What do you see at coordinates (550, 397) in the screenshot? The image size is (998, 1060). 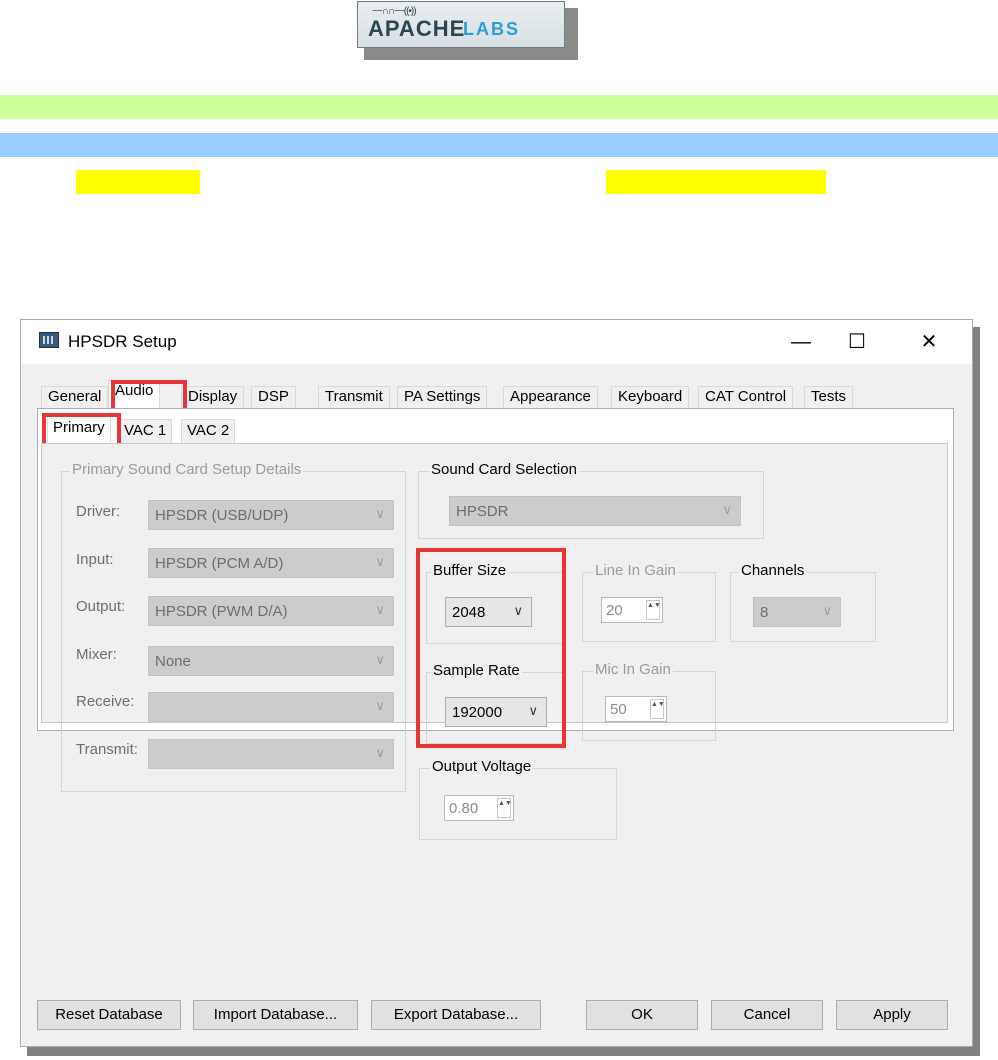 I see `tab-appearance: Appearance` at bounding box center [550, 397].